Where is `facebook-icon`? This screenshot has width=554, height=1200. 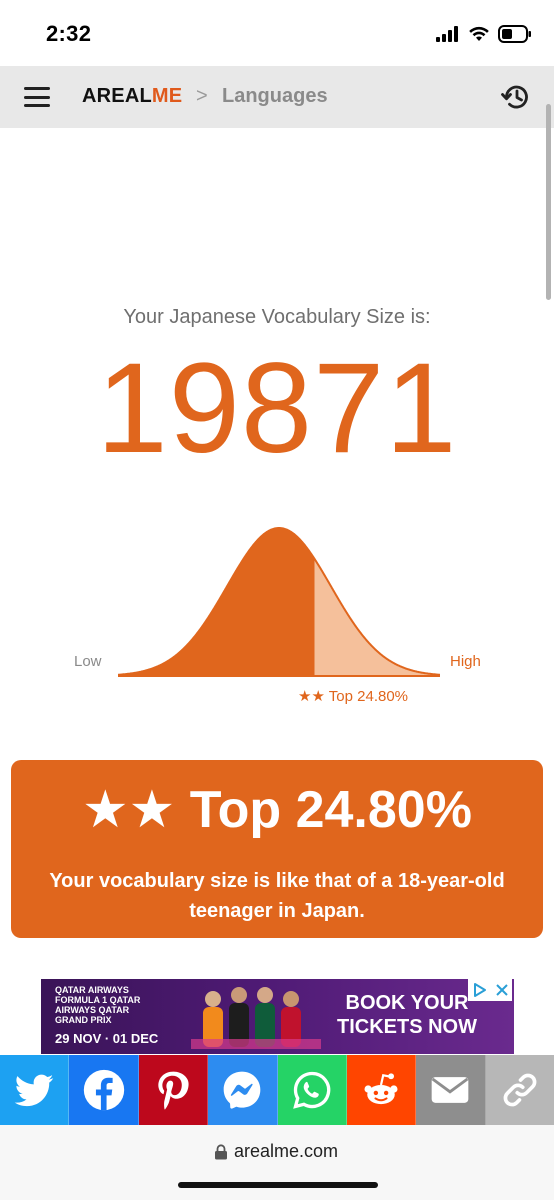 facebook-icon is located at coordinates (103, 1090).